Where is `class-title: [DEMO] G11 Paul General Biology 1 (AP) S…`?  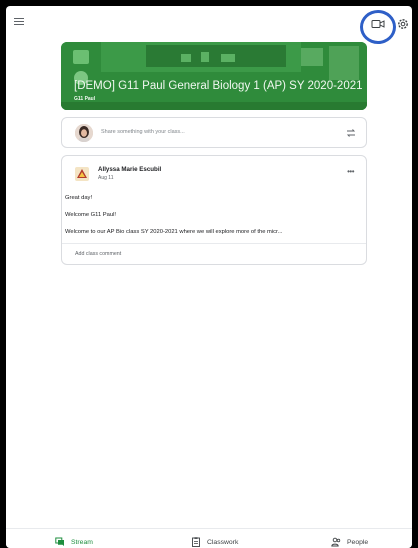
class-title: [DEMO] G11 Paul General Biology 1 (AP) S… is located at coordinates (218, 86).